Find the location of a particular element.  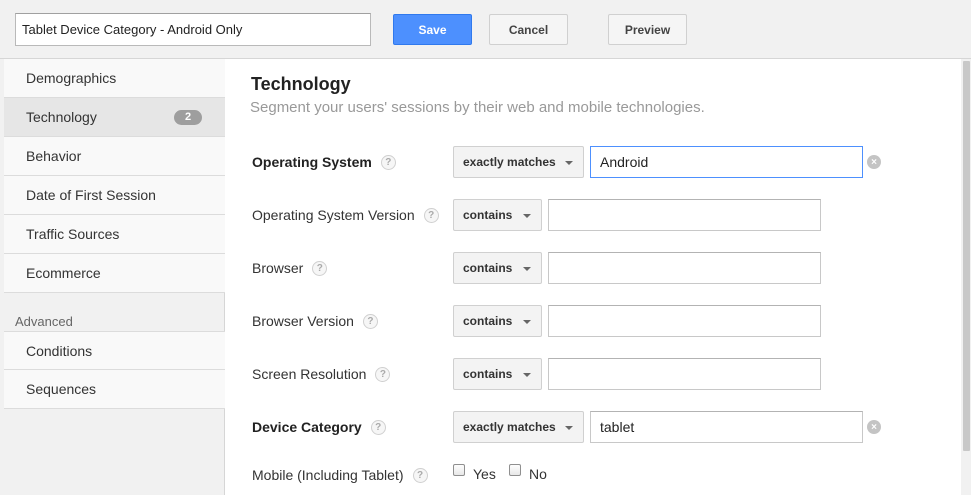

preview-button: Preview is located at coordinates (647, 29).